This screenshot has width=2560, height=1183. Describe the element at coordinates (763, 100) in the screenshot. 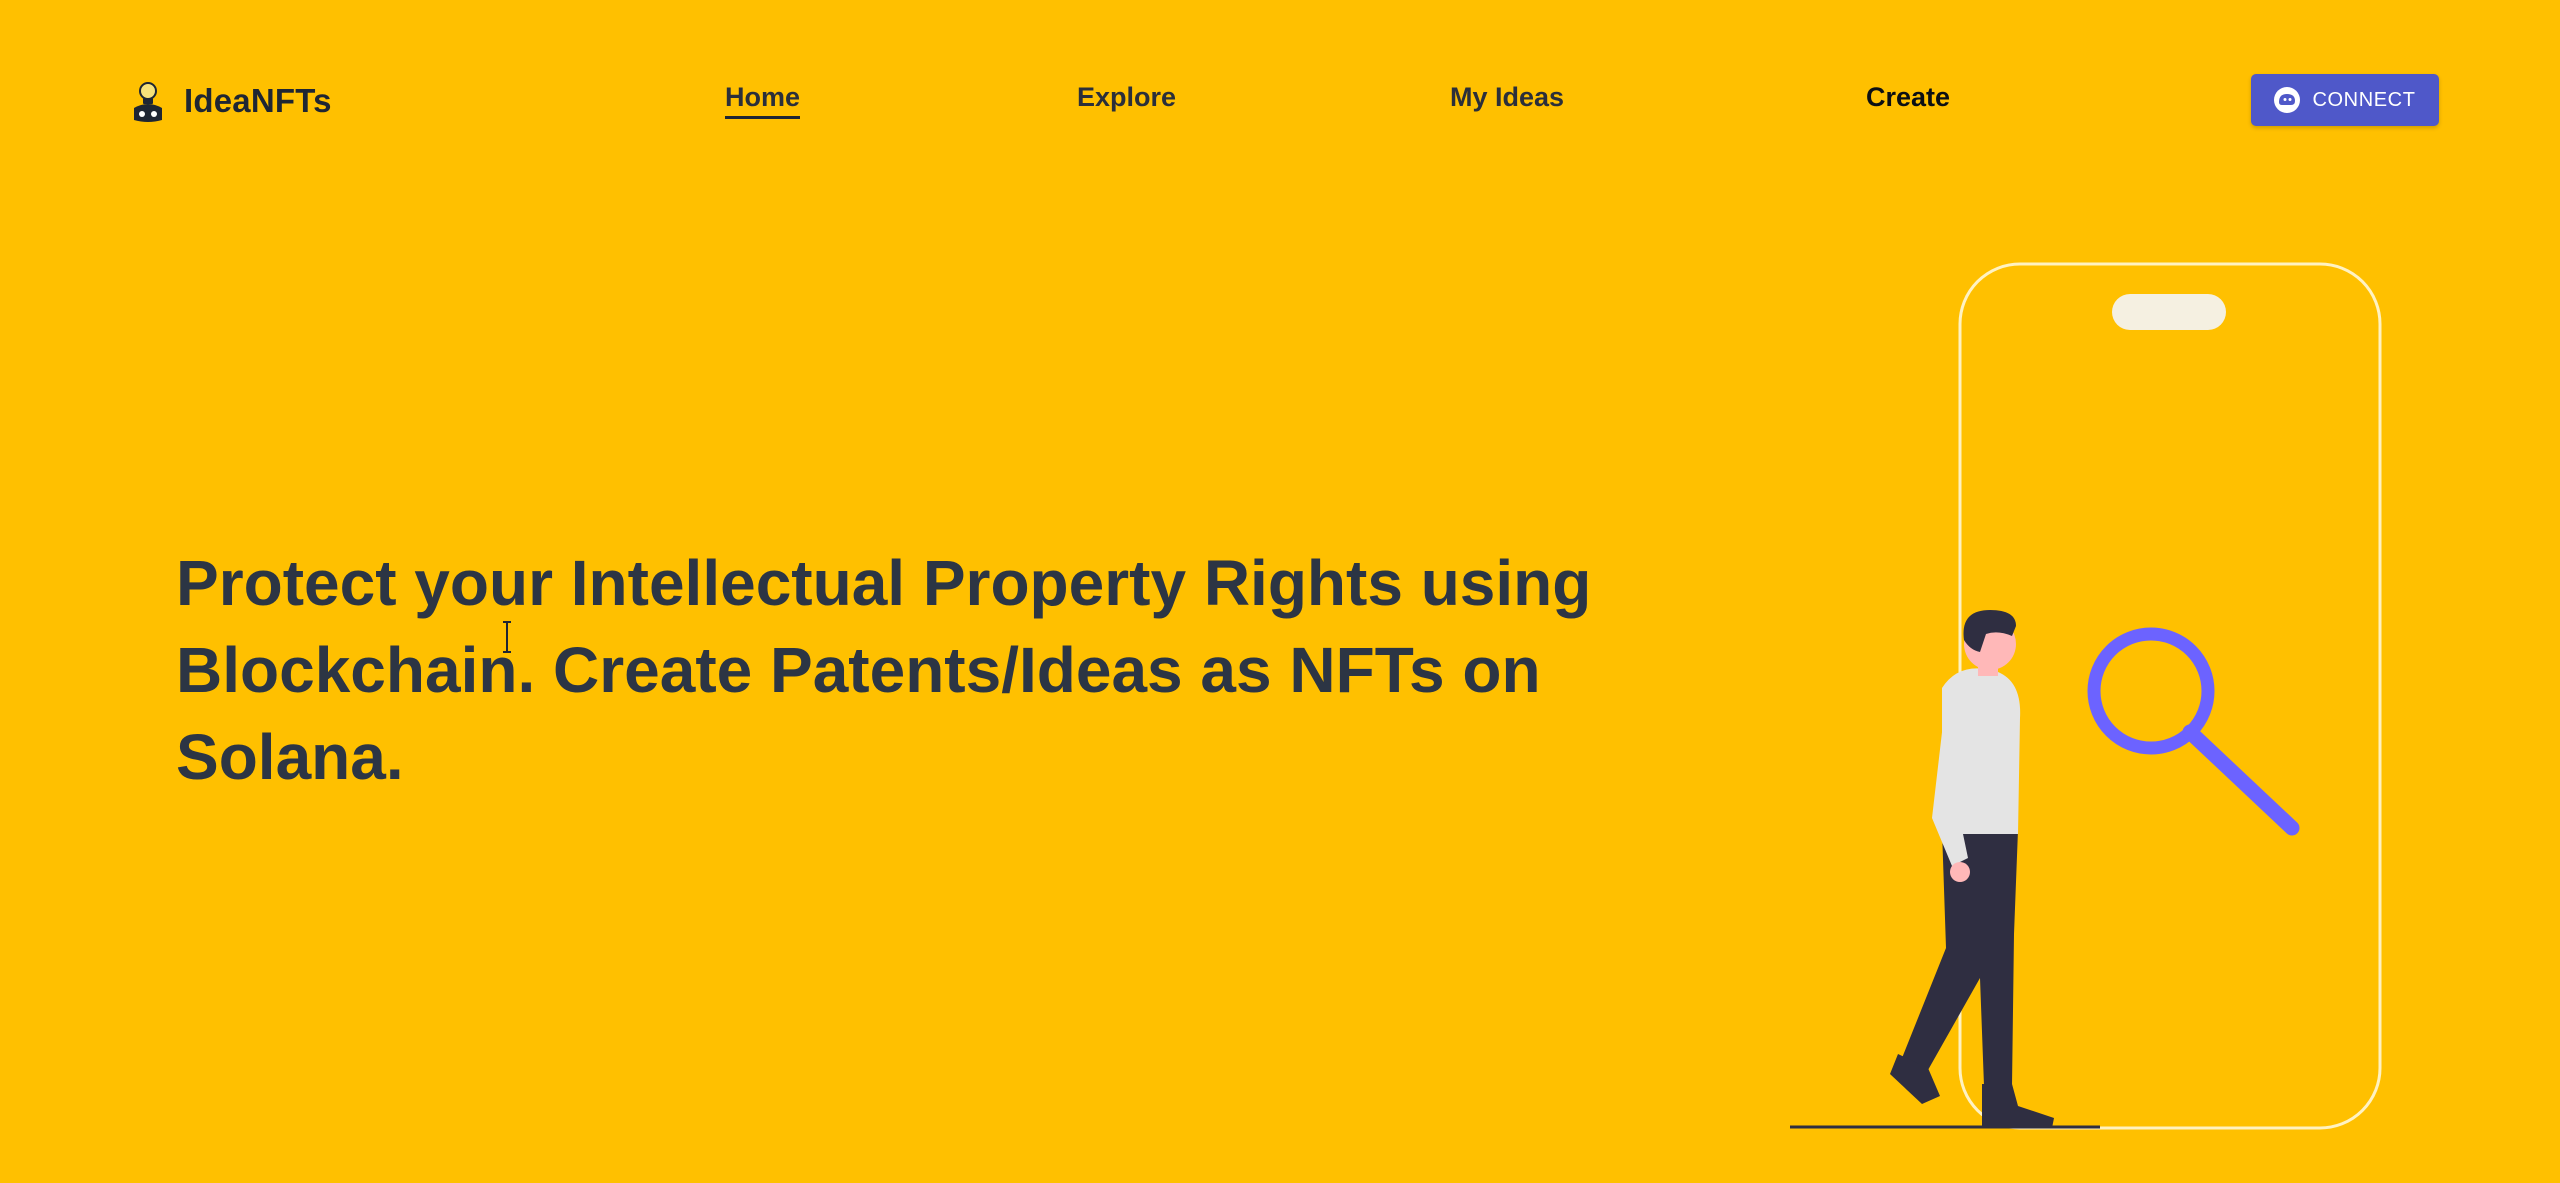

I see `nav-home: Home` at that location.